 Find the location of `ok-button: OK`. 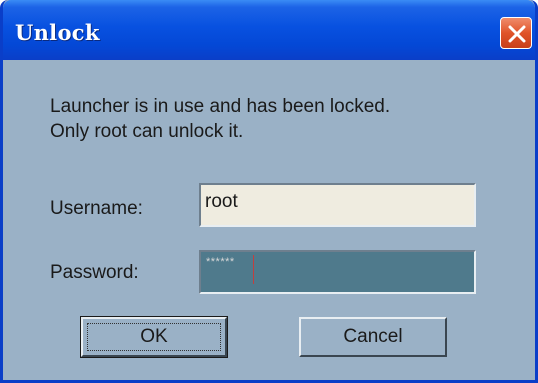

ok-button: OK is located at coordinates (154, 337).